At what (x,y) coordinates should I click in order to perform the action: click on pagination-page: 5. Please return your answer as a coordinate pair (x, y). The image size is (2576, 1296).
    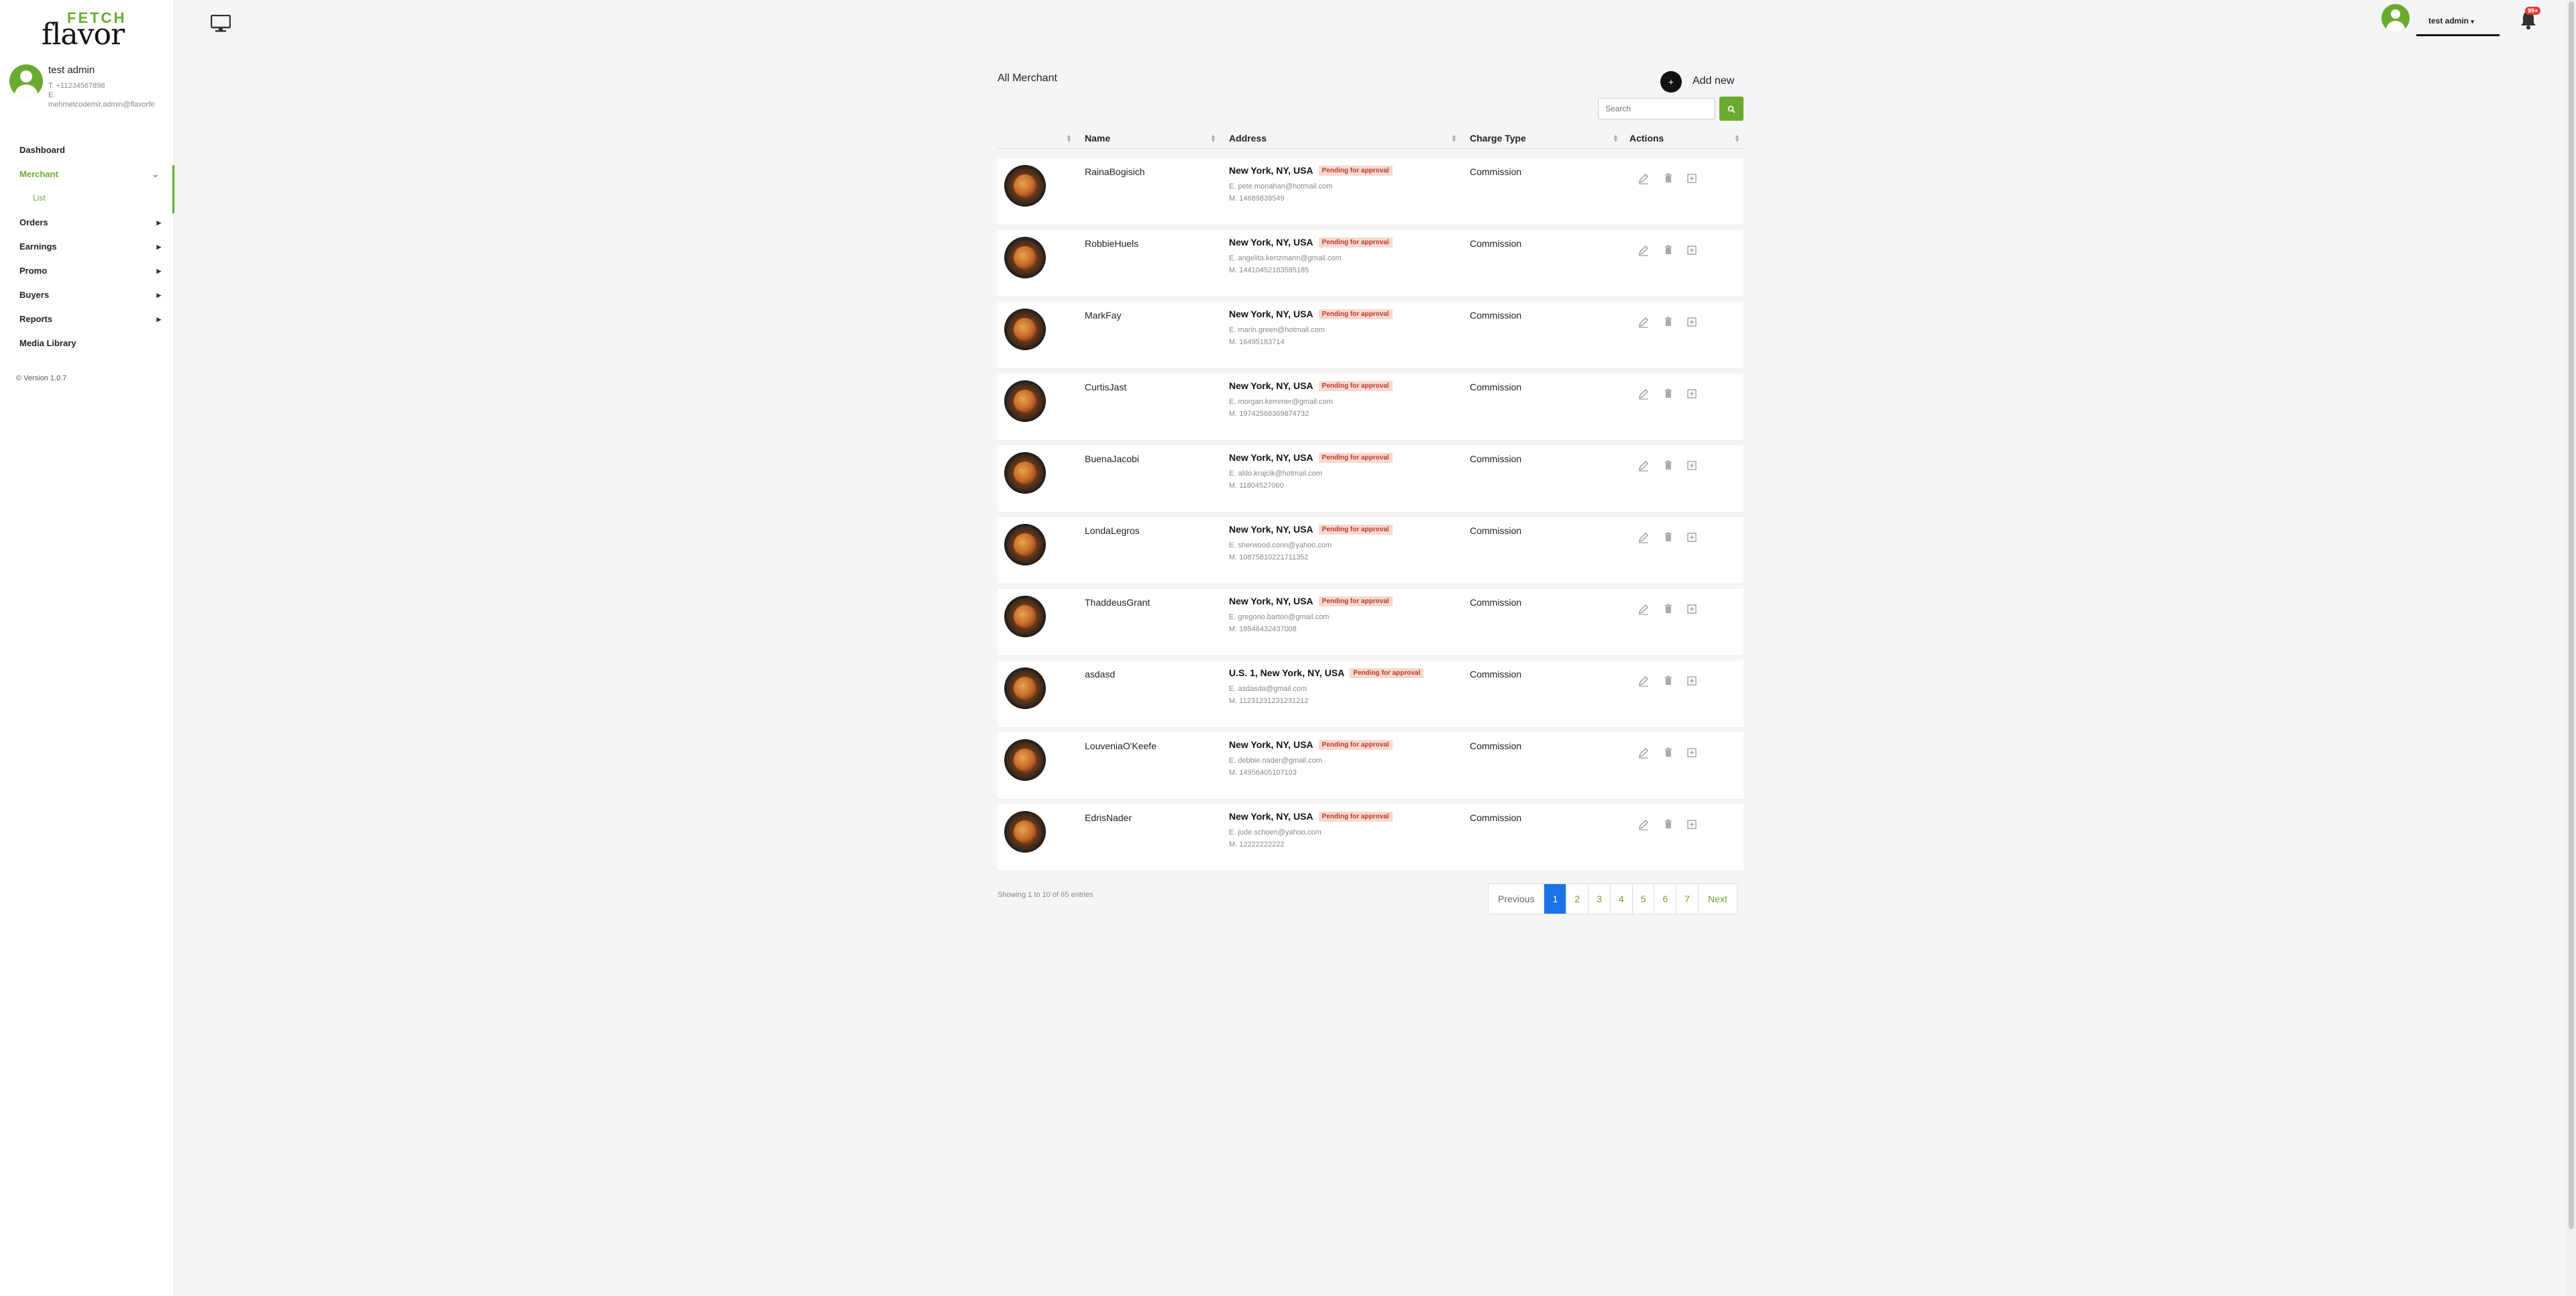
    Looking at the image, I should click on (1644, 899).